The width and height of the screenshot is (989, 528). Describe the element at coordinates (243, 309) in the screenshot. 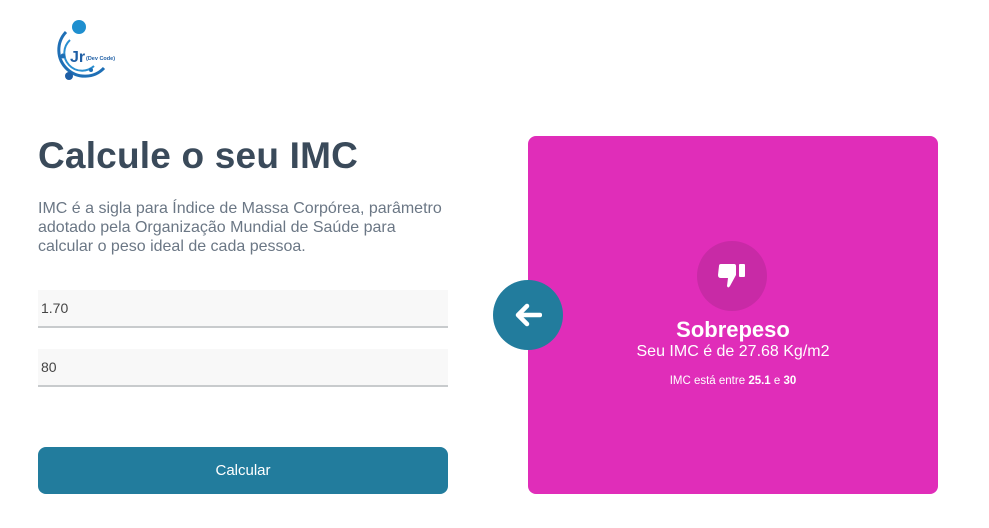

I see `height-input` at that location.